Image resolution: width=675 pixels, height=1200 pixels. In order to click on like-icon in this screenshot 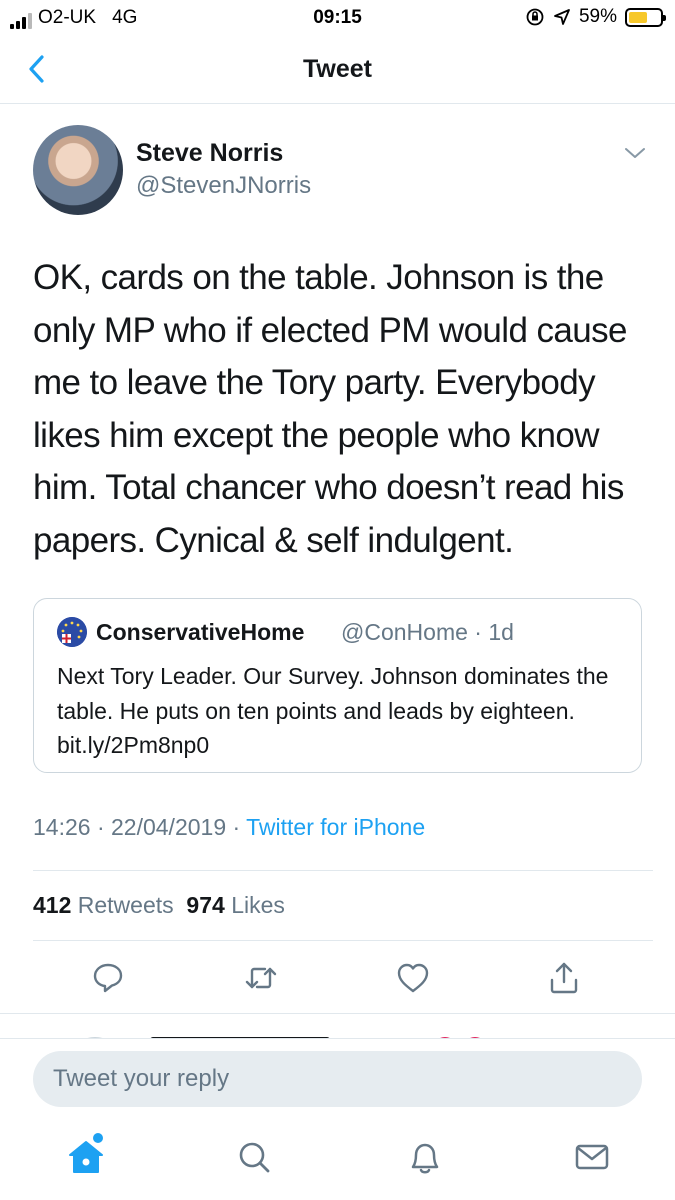, I will do `click(413, 978)`.